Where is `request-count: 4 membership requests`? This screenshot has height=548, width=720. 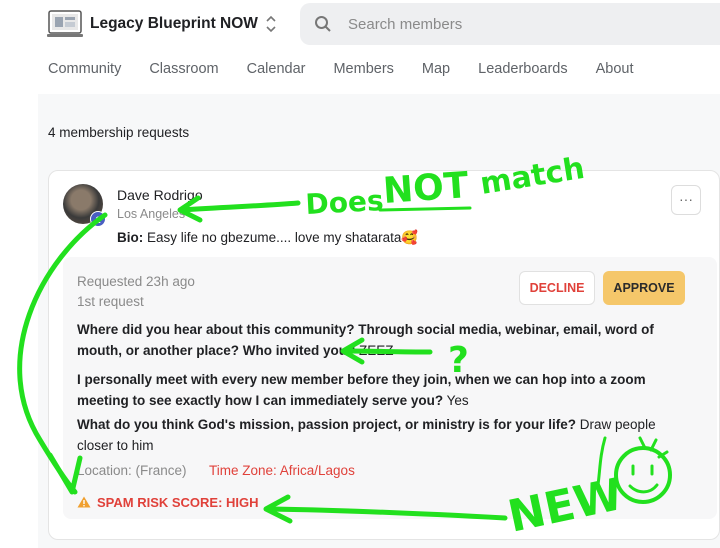
request-count: 4 membership requests is located at coordinates (119, 132).